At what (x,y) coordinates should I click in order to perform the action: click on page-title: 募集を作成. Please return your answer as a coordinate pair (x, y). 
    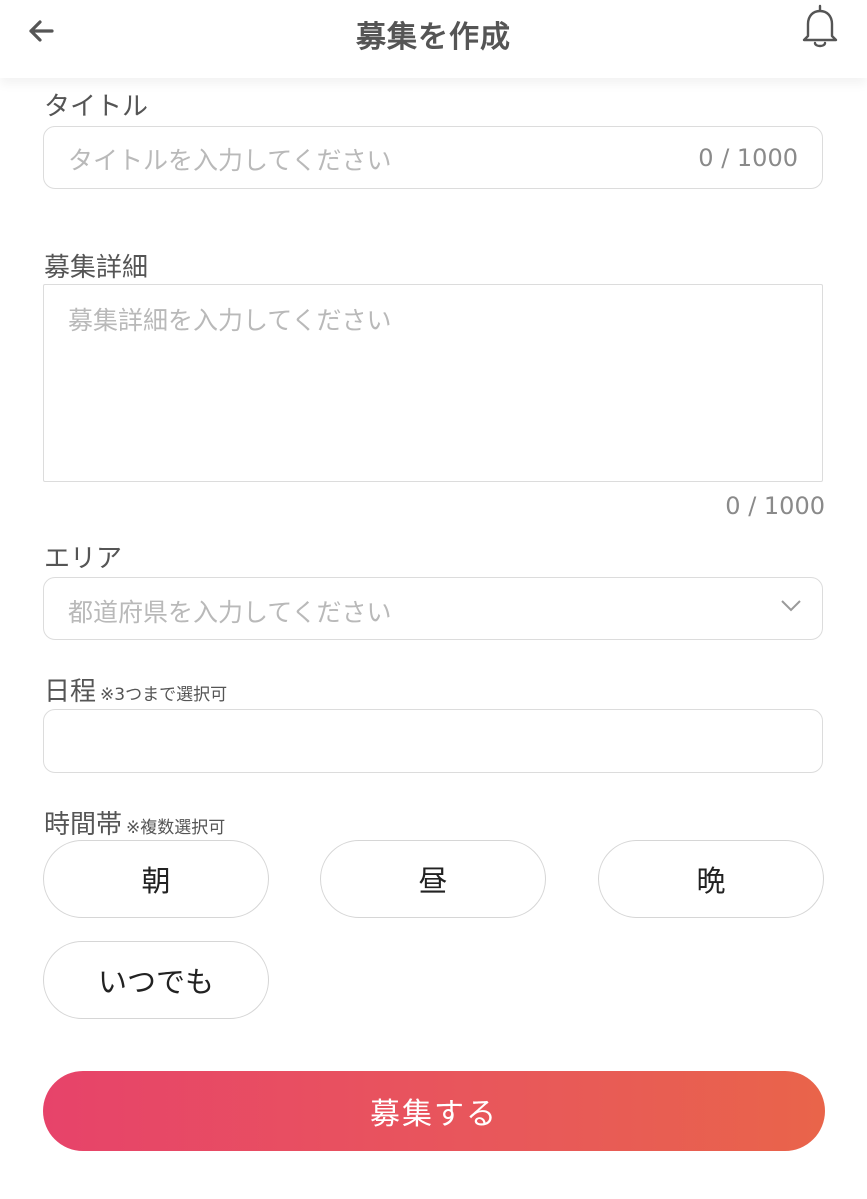
    Looking at the image, I should click on (433, 37).